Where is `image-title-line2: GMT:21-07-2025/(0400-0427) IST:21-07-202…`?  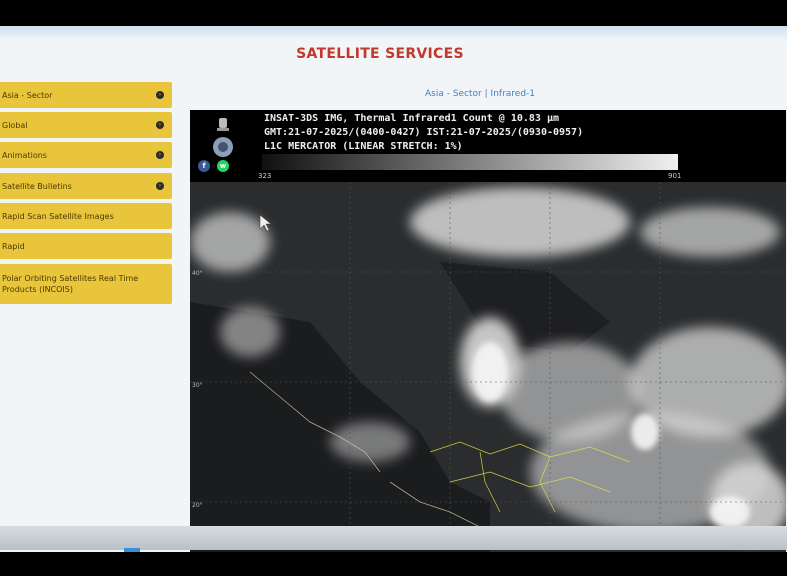 image-title-line2: GMT:21-07-2025/(0400-0427) IST:21-07-202… is located at coordinates (424, 132).